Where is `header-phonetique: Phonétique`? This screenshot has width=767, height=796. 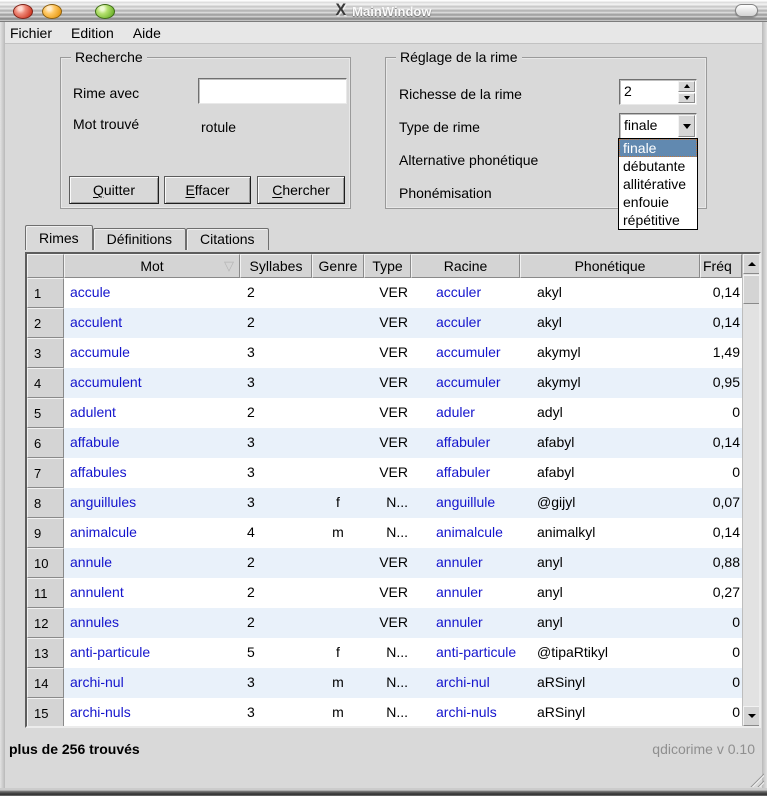 header-phonetique: Phonétique is located at coordinates (610, 266).